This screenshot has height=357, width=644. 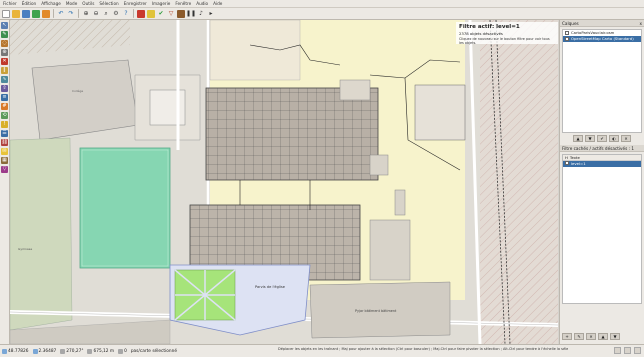 I want to click on menu-item-file: Fichier, so click(x=10, y=3).